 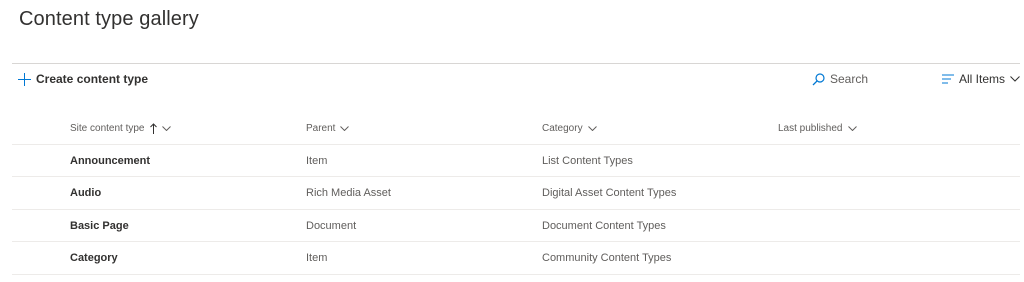 What do you see at coordinates (107, 128) in the screenshot?
I see `column-header-label: Site content type` at bounding box center [107, 128].